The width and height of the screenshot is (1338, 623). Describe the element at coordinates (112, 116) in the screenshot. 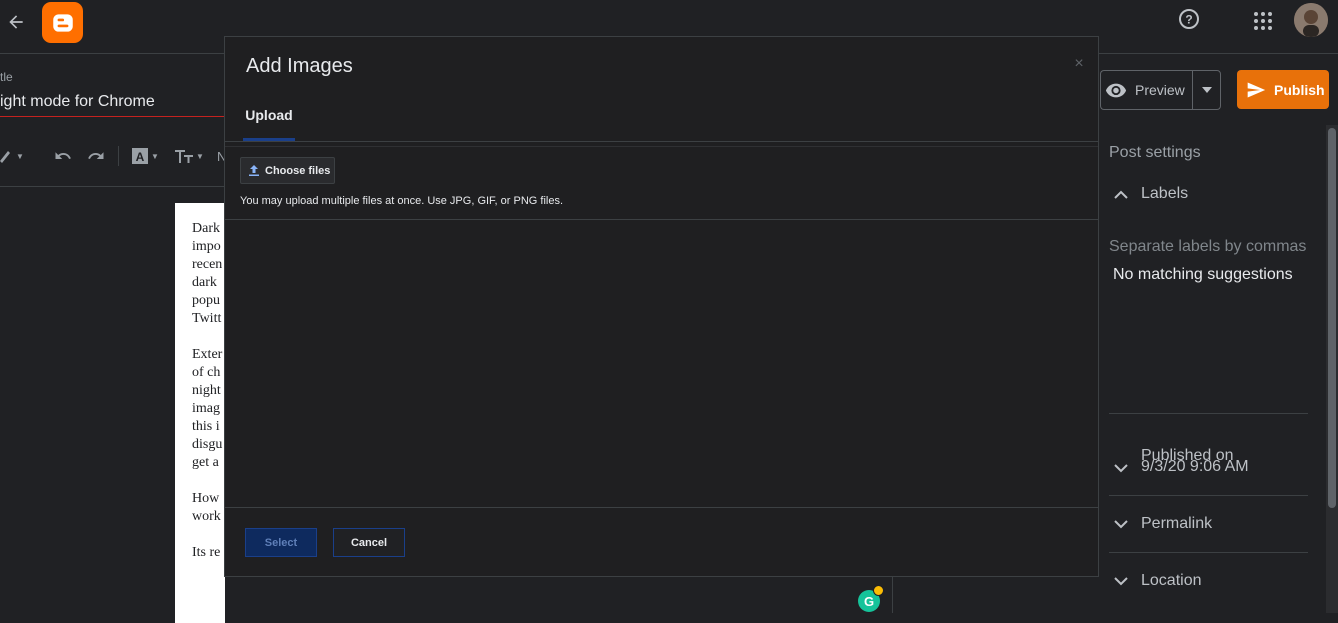

I see `title-underline` at that location.